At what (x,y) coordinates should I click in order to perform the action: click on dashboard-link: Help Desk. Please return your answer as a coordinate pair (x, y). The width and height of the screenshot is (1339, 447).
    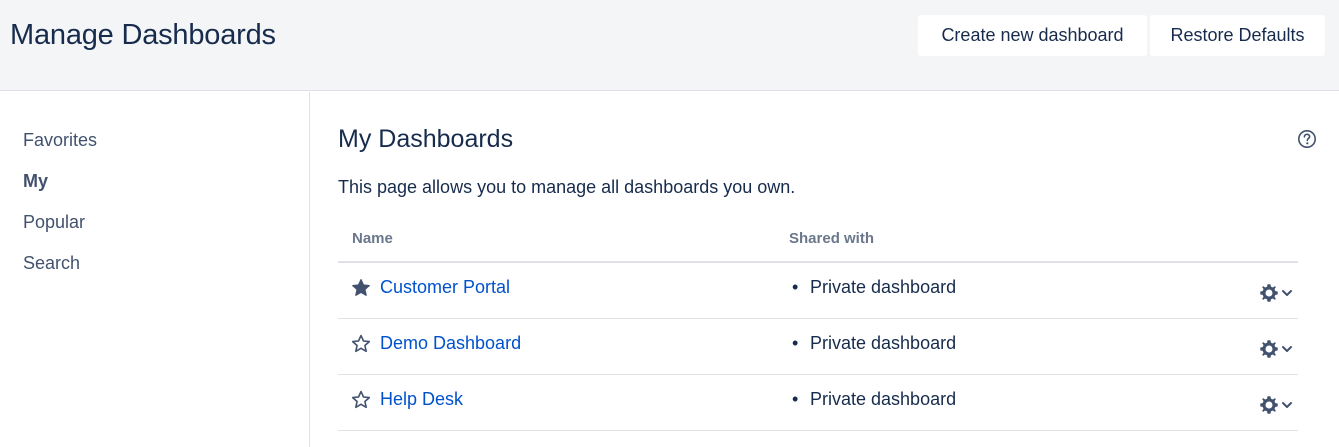
    Looking at the image, I should click on (421, 399).